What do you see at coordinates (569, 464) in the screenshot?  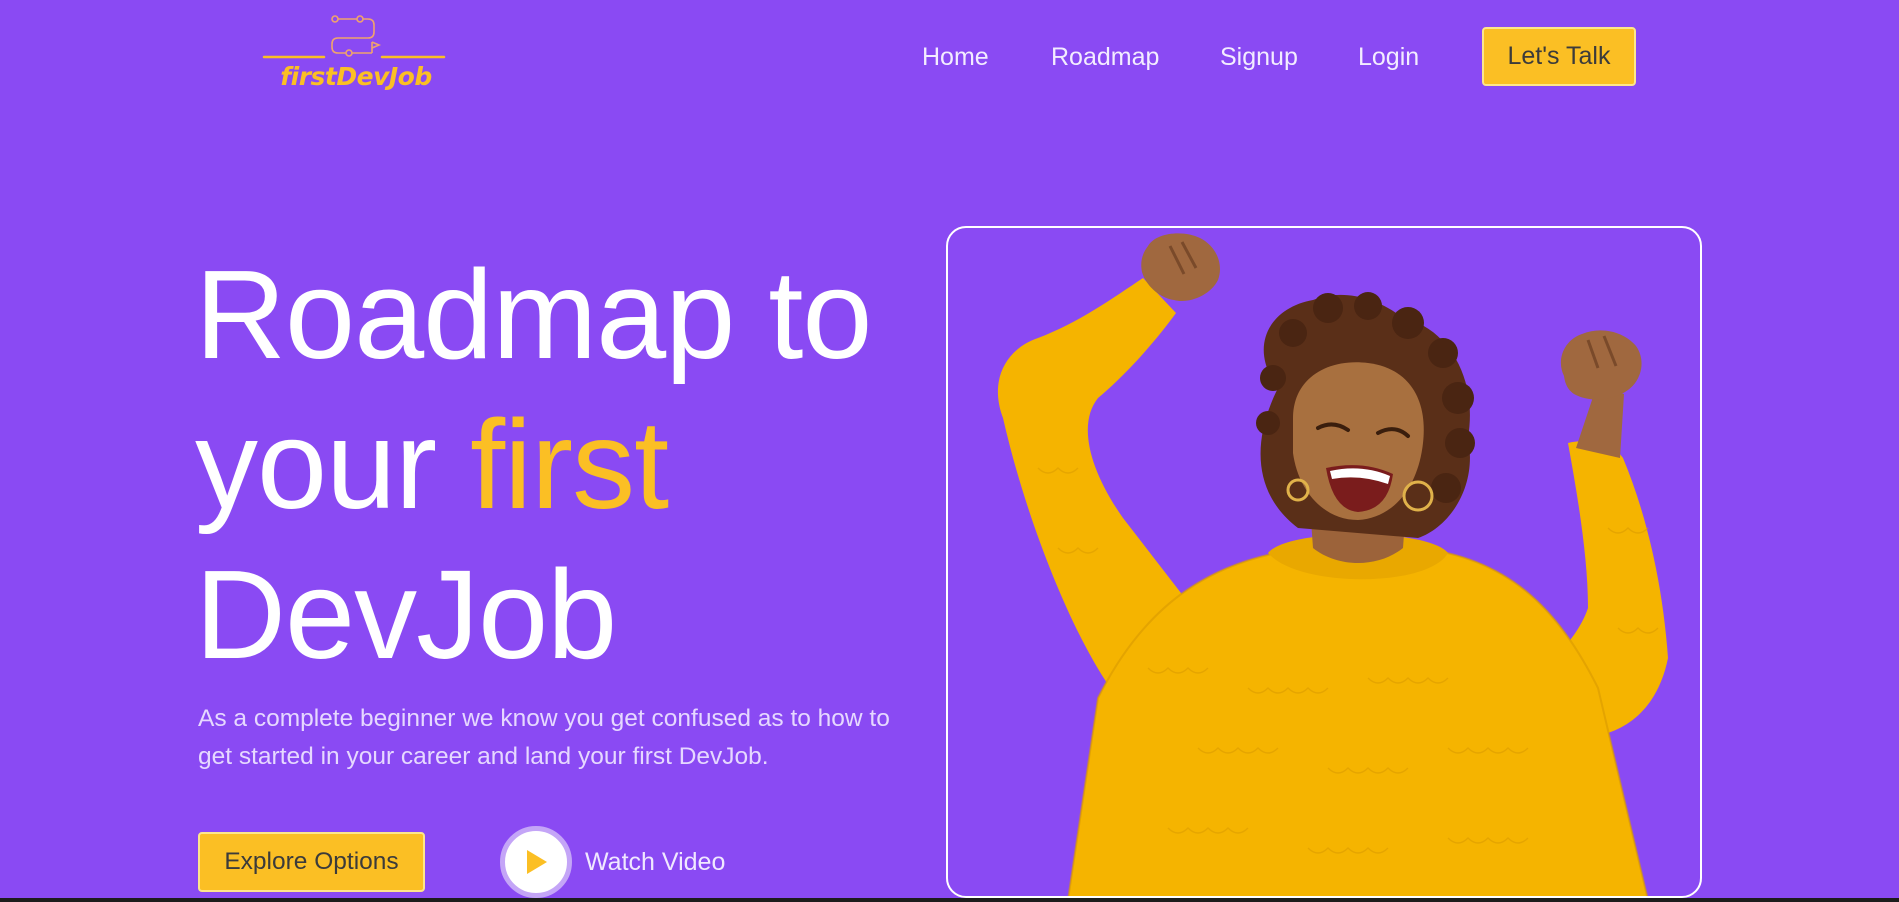 I see `hero-title-accent: first` at bounding box center [569, 464].